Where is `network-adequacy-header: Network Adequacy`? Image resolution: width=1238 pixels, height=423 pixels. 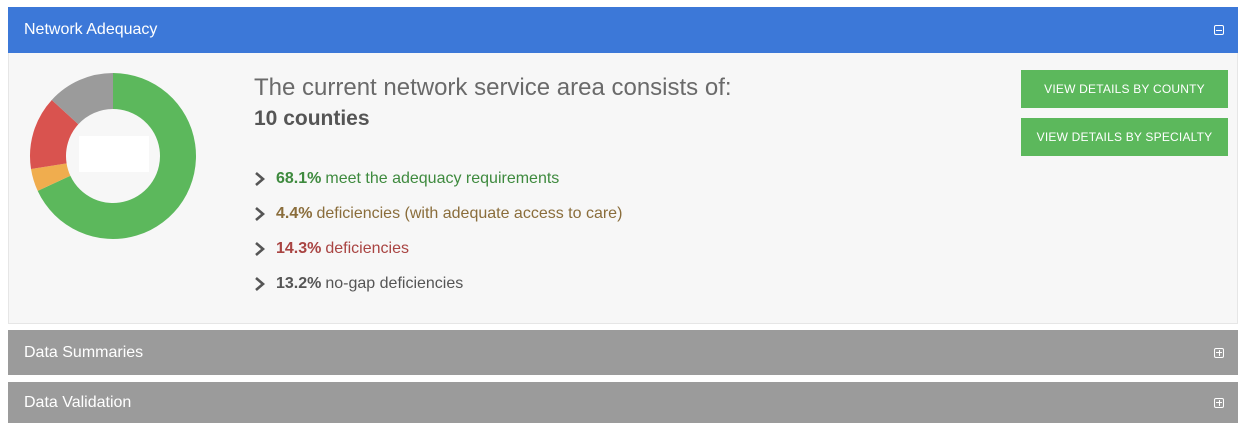 network-adequacy-header: Network Adequacy is located at coordinates (623, 30).